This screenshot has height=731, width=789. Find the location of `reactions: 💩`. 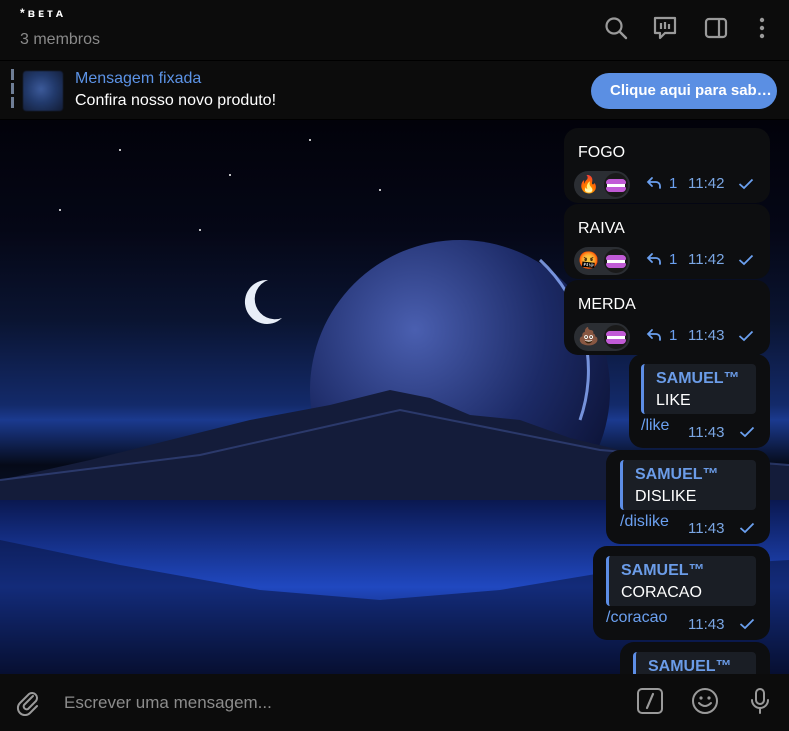

reactions: 💩 is located at coordinates (602, 337).